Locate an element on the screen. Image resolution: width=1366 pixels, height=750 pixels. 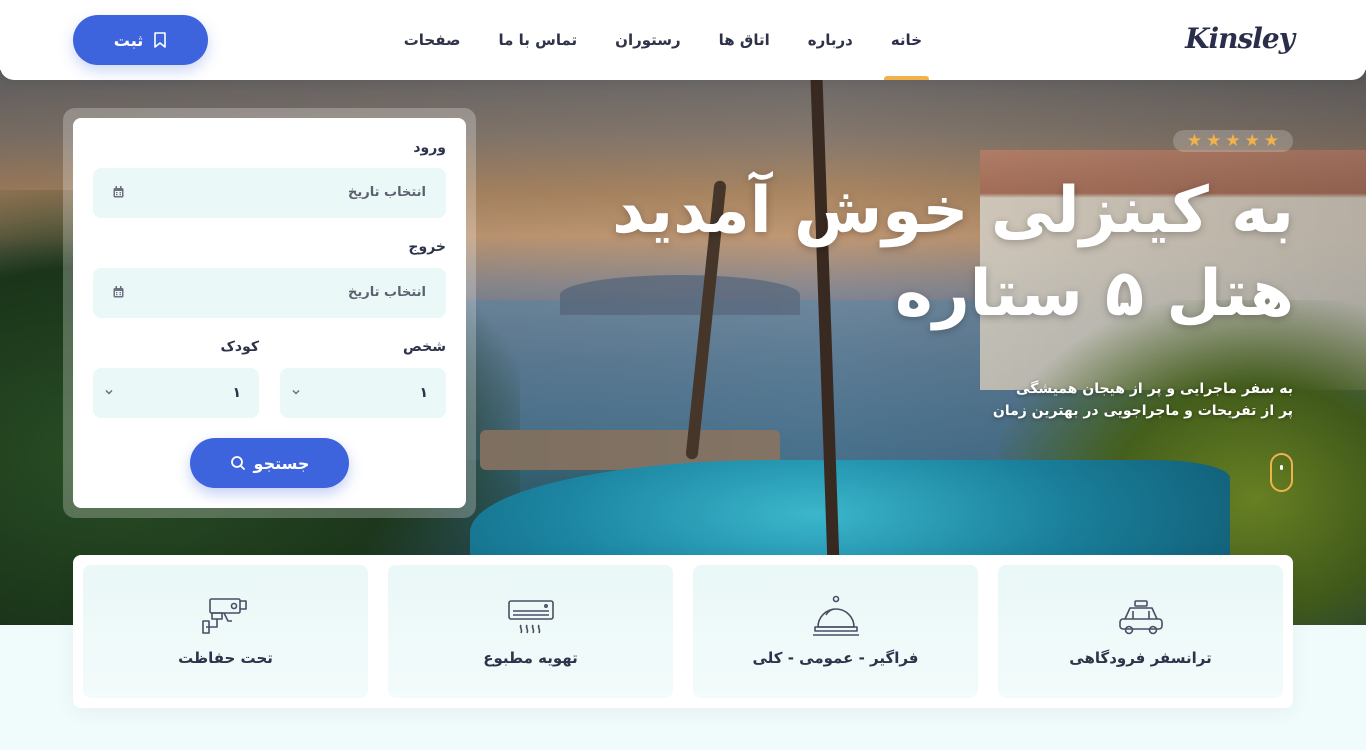
adults-select: ۱ is located at coordinates (363, 393).